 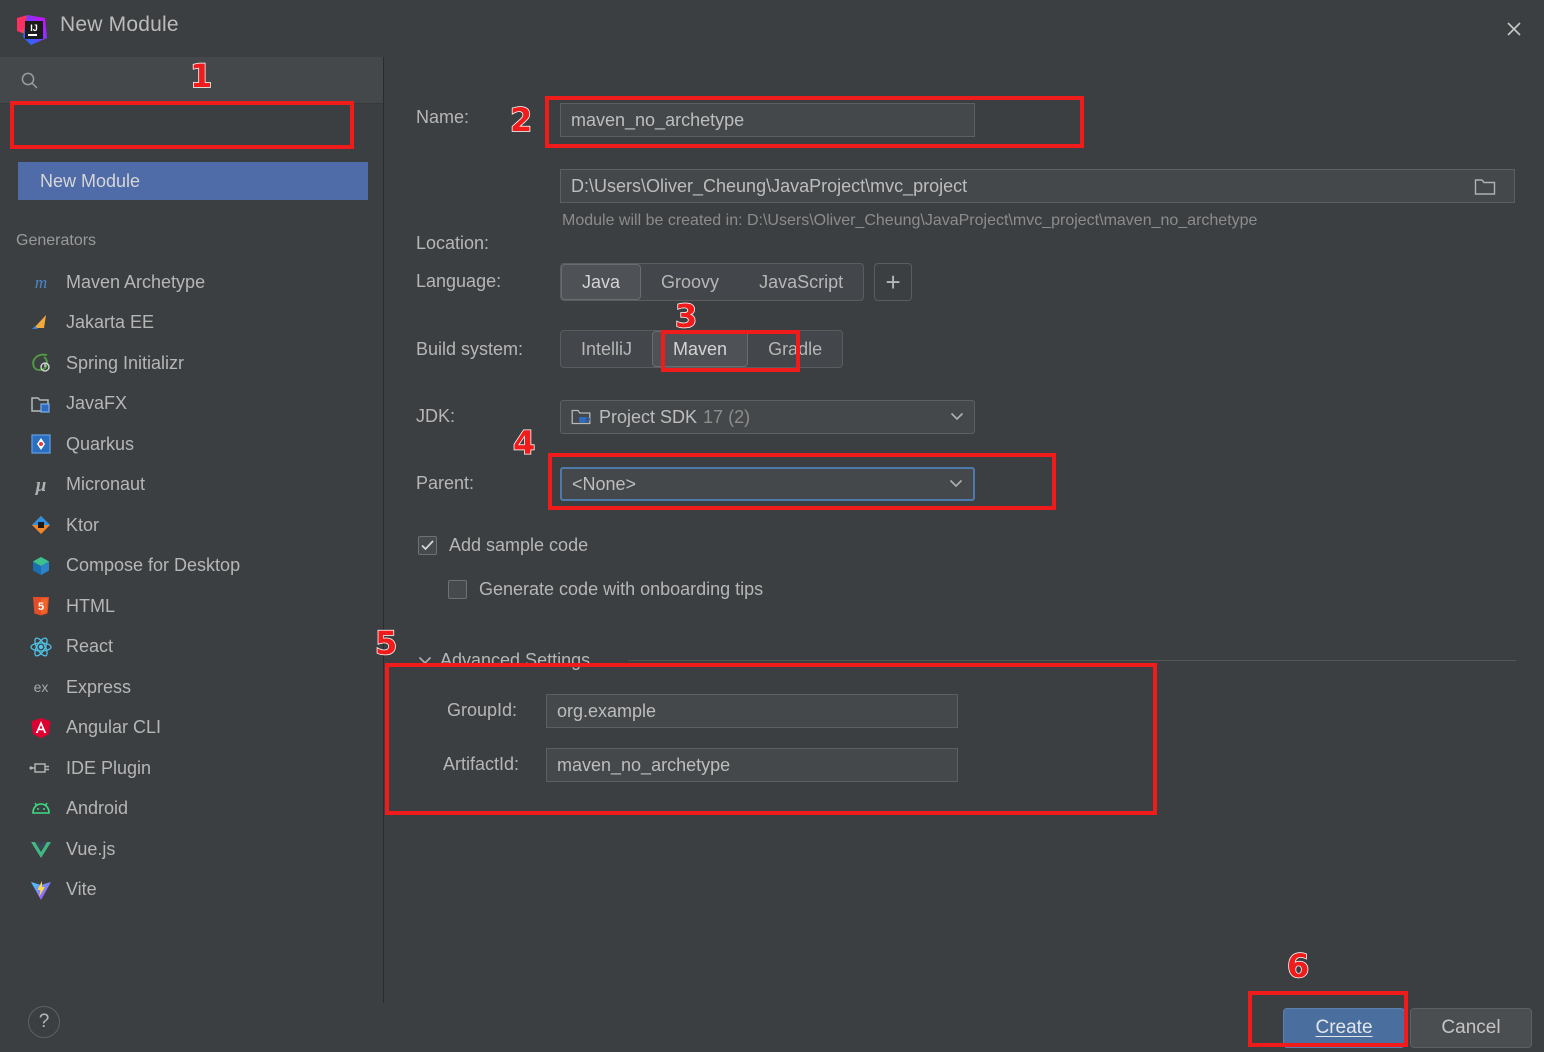 What do you see at coordinates (191, 282) in the screenshot?
I see `sidebar-item-maven-archetype: m Maven Archetype` at bounding box center [191, 282].